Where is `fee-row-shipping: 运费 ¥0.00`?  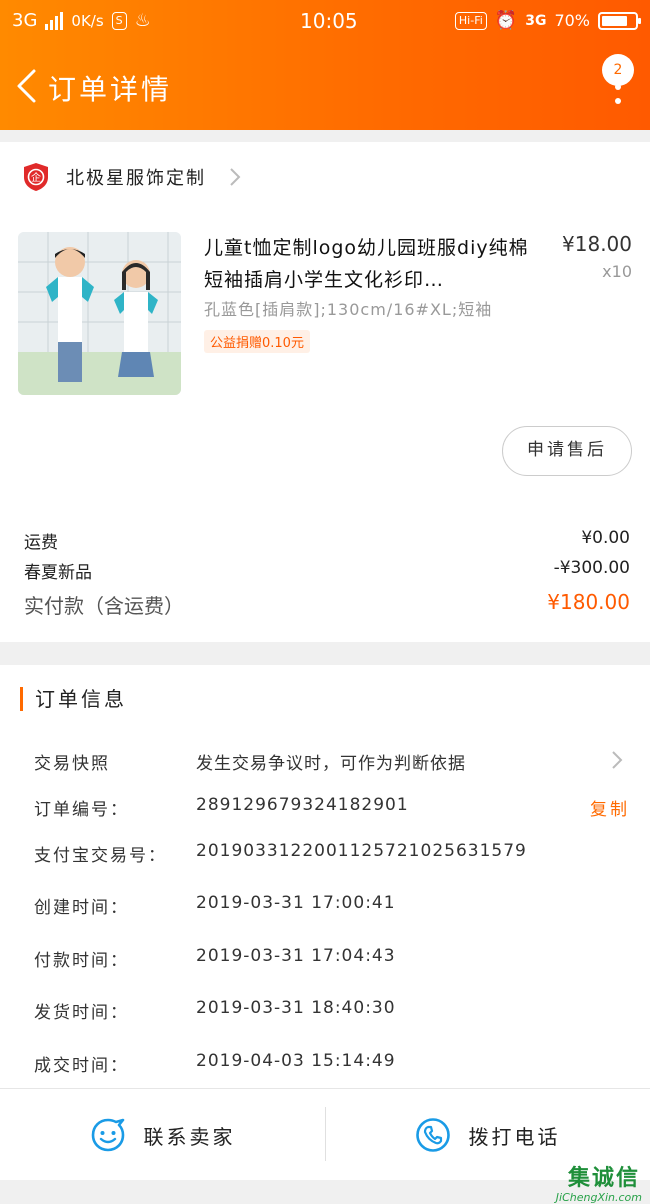
fee-row-shipping: 运费 ¥0.00 is located at coordinates (327, 540).